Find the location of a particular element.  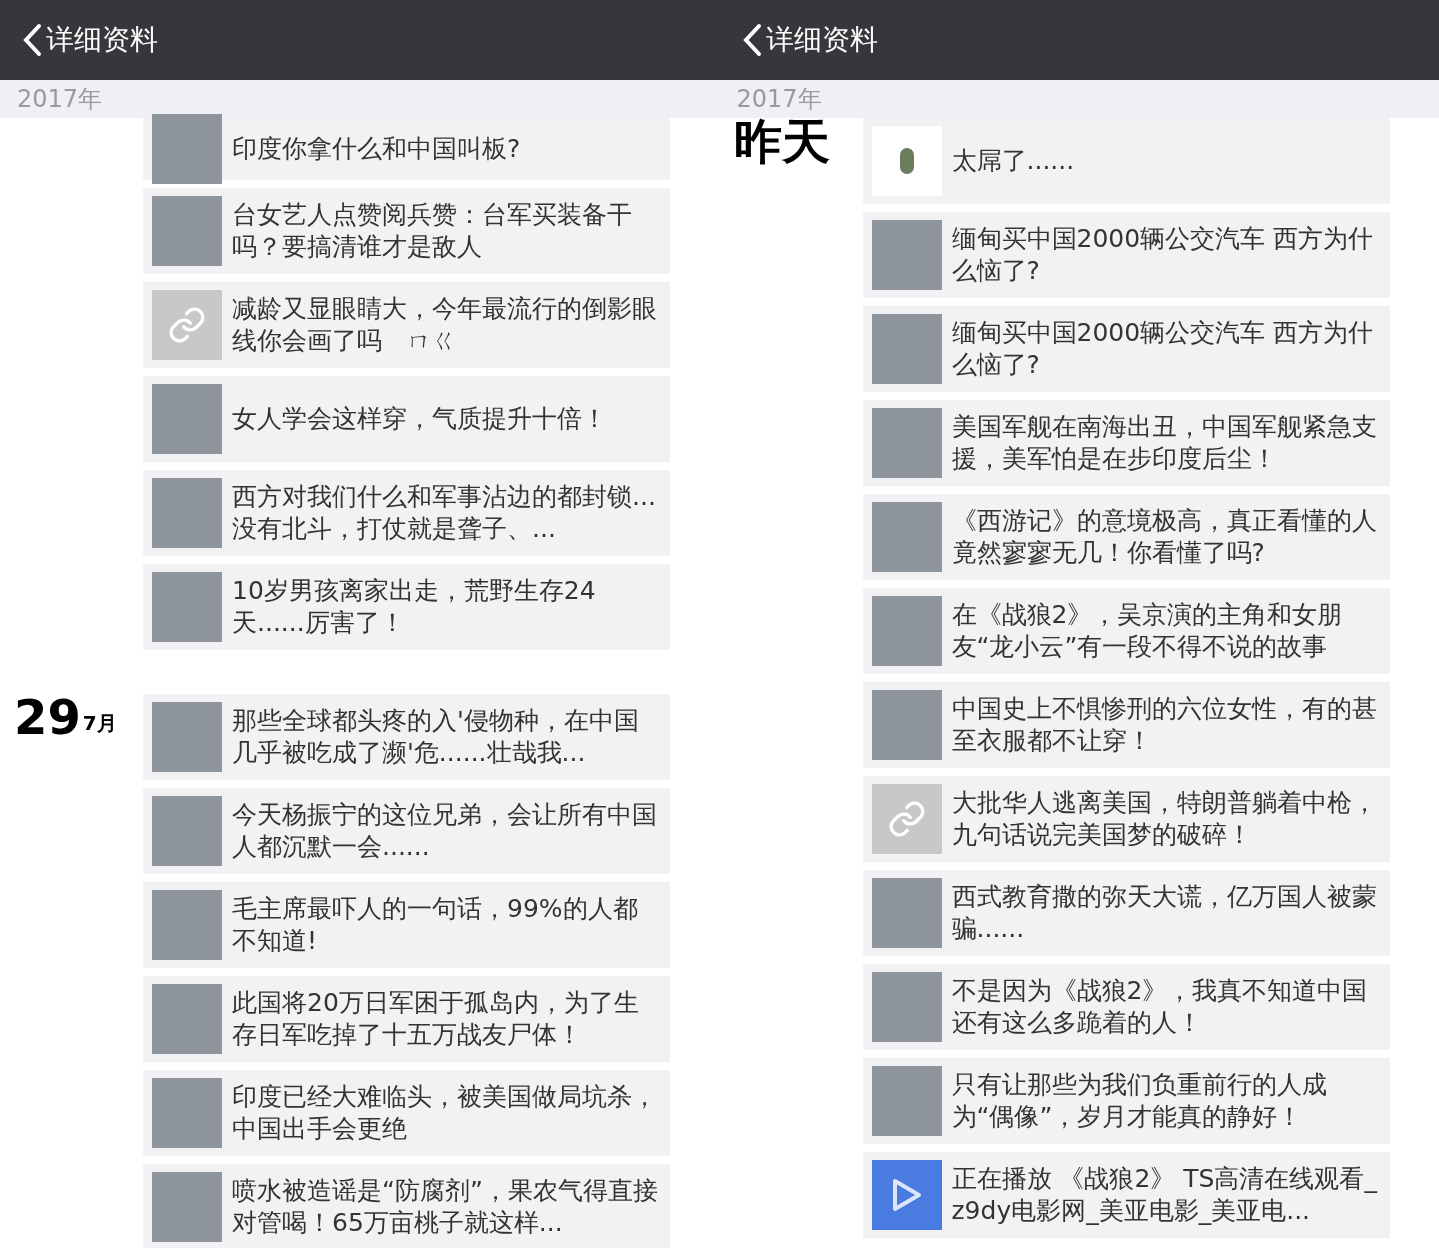

link-icon is located at coordinates (187, 325).